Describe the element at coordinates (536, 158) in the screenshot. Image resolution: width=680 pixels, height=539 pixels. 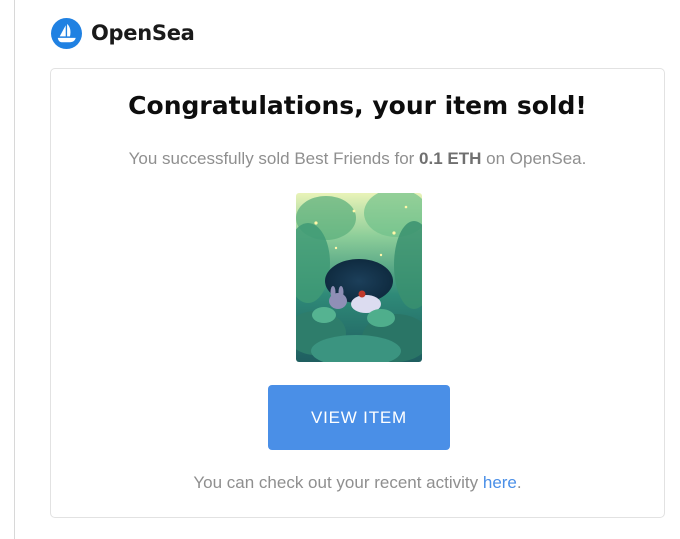
I see `sale-message-suffix: on OpenSea.` at that location.